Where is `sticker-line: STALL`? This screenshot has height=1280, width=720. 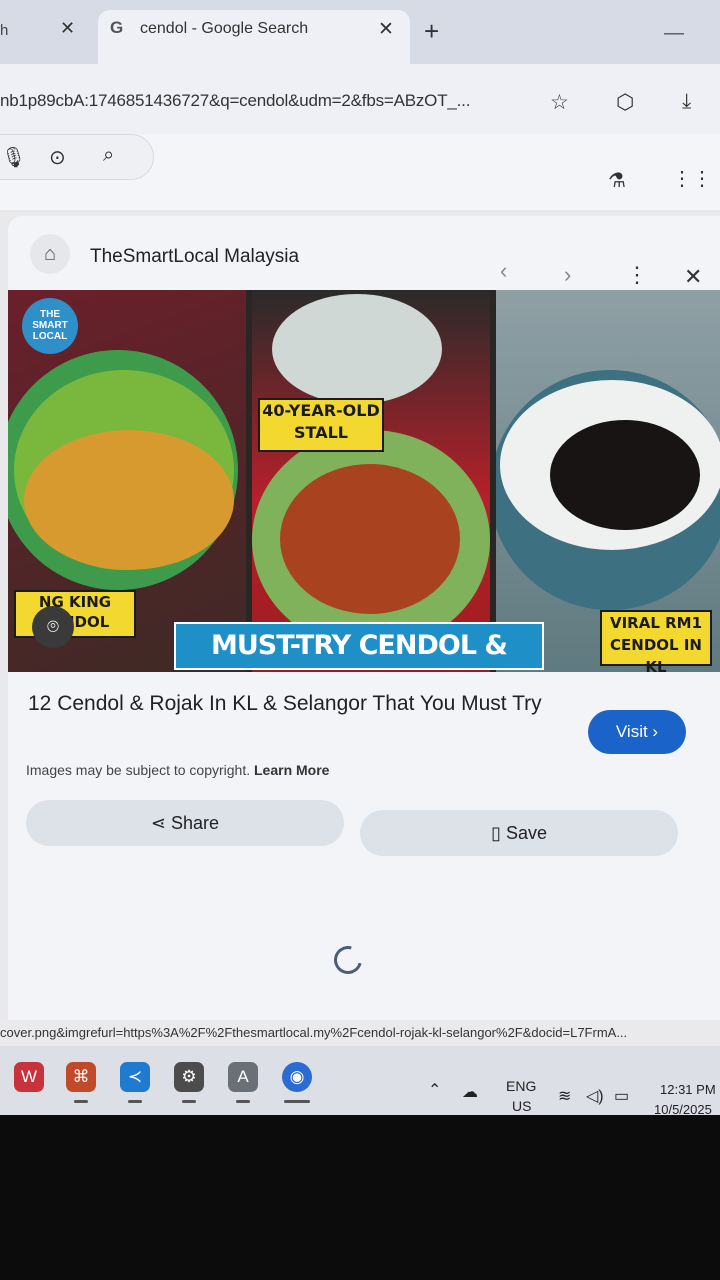 sticker-line: STALL is located at coordinates (321, 432).